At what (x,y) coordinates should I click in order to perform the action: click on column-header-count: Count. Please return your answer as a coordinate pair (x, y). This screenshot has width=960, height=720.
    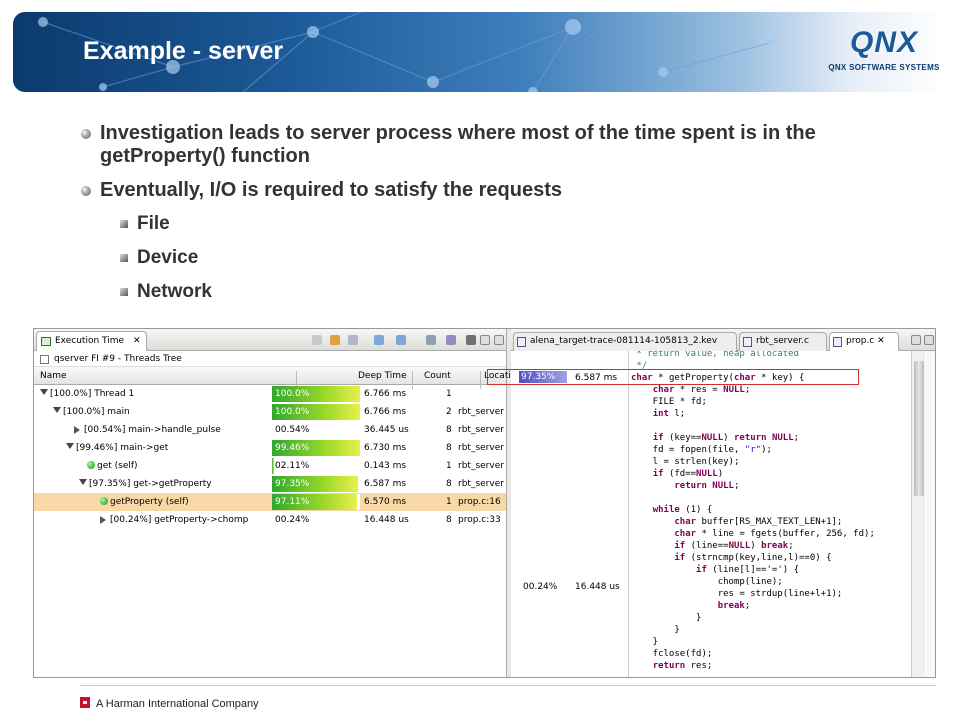
    Looking at the image, I should click on (437, 376).